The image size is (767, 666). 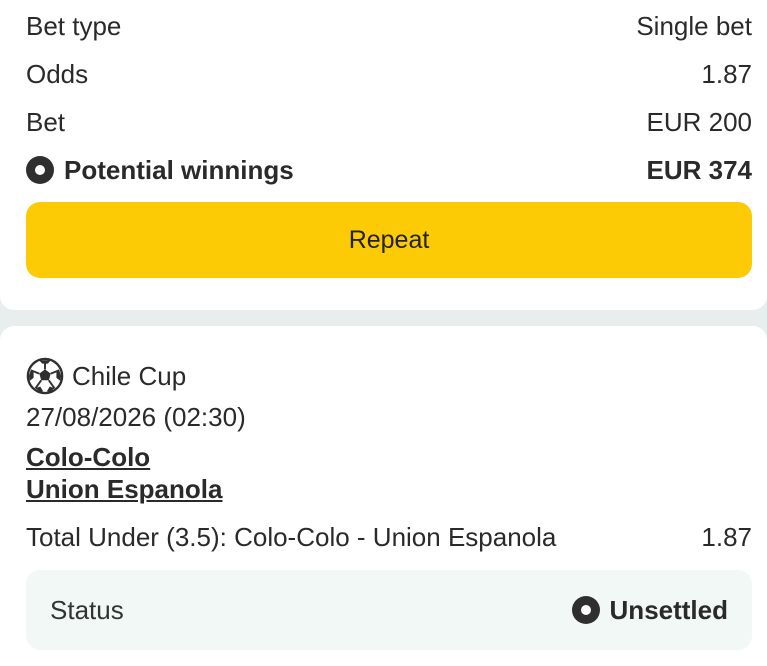 I want to click on odds-row: Odds 1.87, so click(x=389, y=74).